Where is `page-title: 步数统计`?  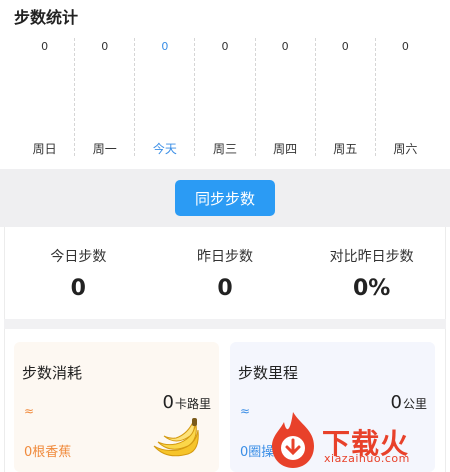
page-title: 步数统计 is located at coordinates (46, 17).